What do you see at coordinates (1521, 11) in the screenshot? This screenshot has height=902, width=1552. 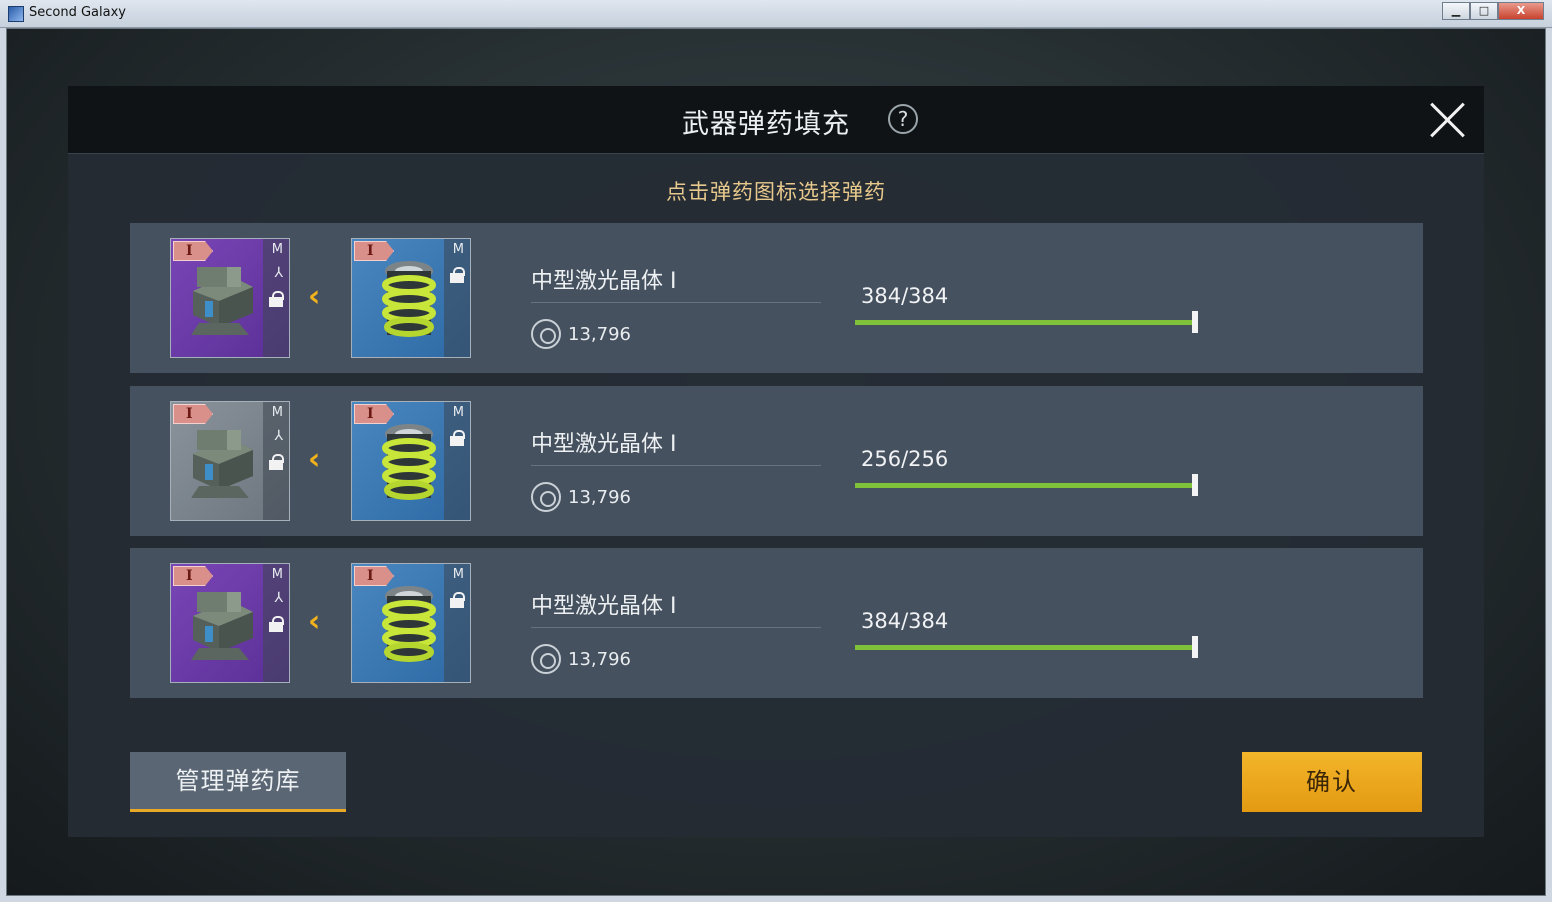 I see `window-close-button: X` at bounding box center [1521, 11].